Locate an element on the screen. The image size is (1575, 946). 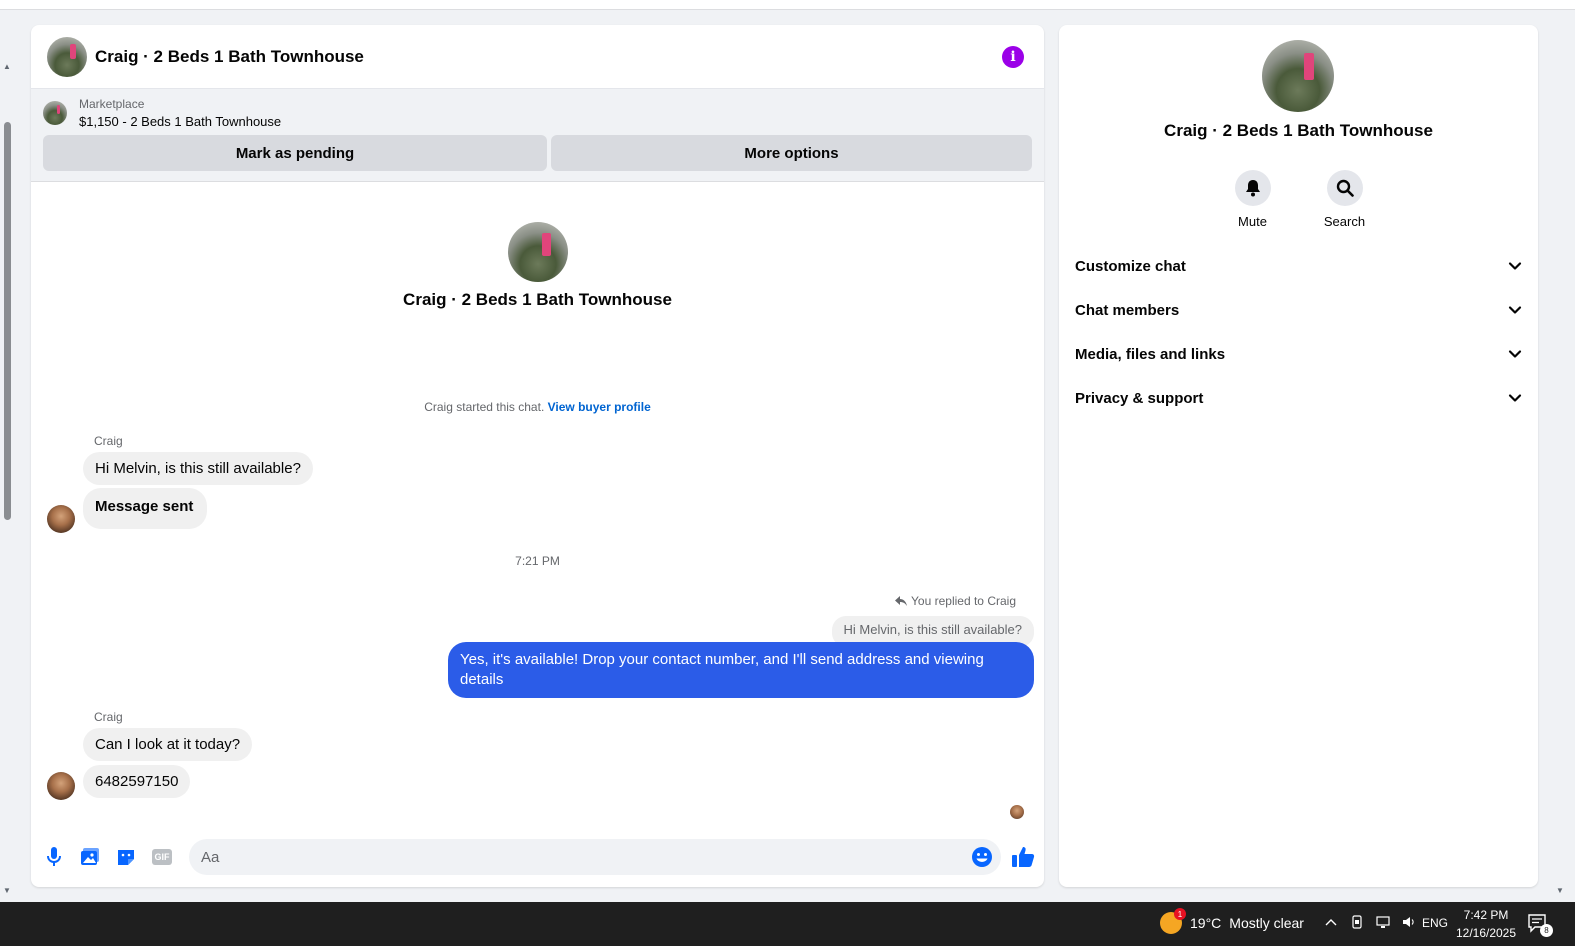
sidebar-item-customize-chat: Customize chat is located at coordinates (1298, 266).